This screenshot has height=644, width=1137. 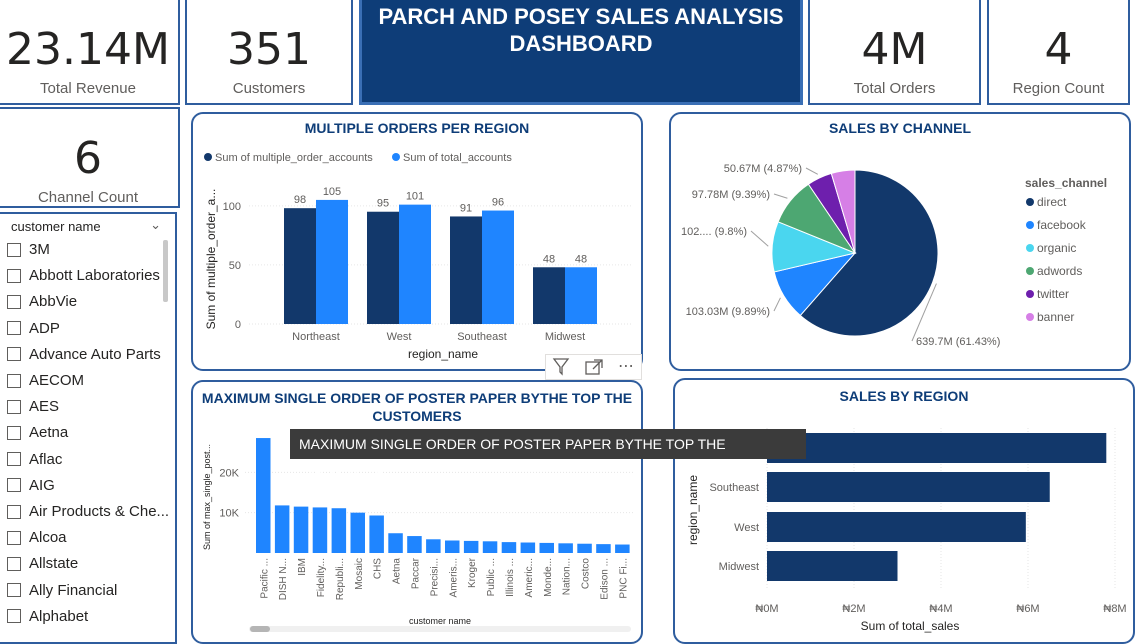 I want to click on slicer-item: AECOM, so click(x=45, y=380).